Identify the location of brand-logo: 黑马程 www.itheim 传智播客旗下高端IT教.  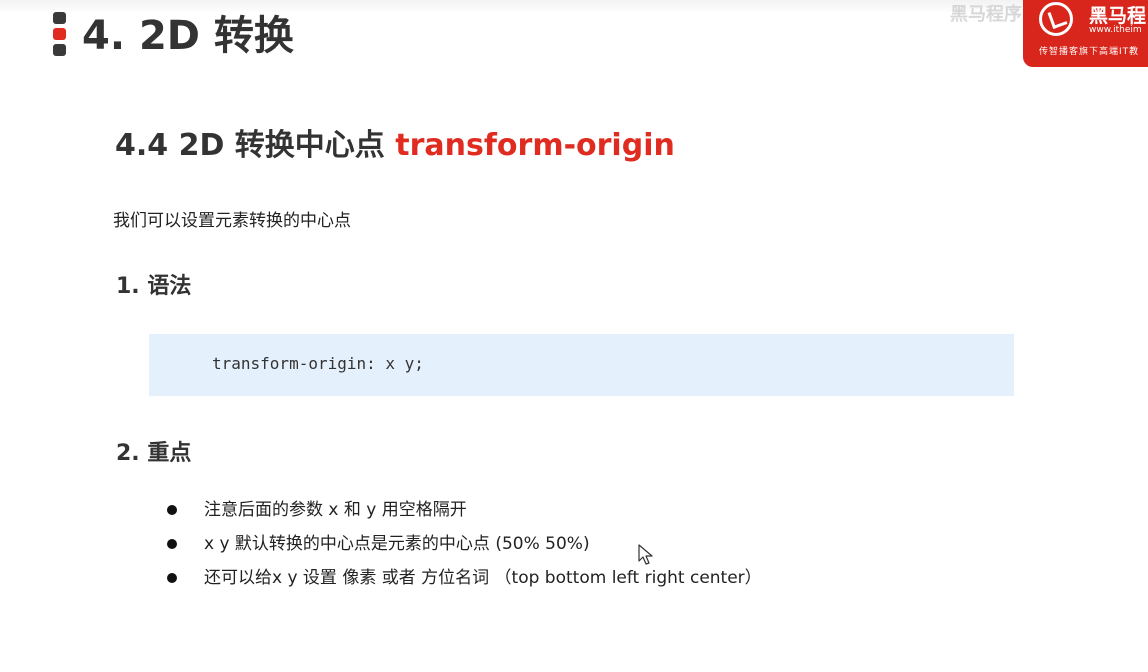
(1085, 33).